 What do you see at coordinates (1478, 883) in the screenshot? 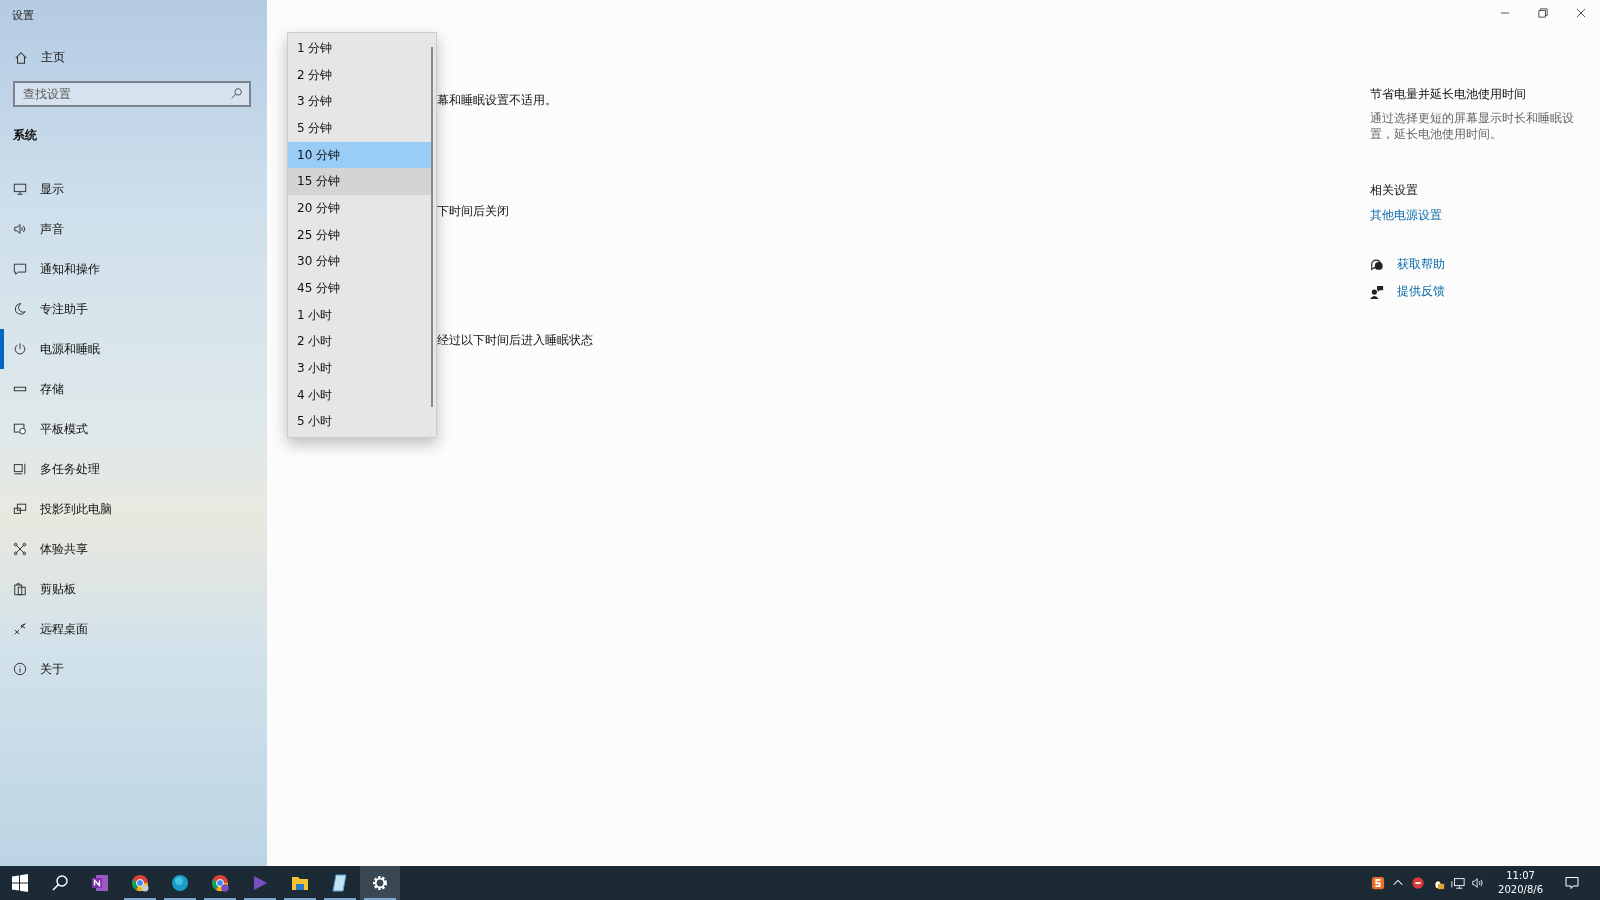
I see `volume-icon` at bounding box center [1478, 883].